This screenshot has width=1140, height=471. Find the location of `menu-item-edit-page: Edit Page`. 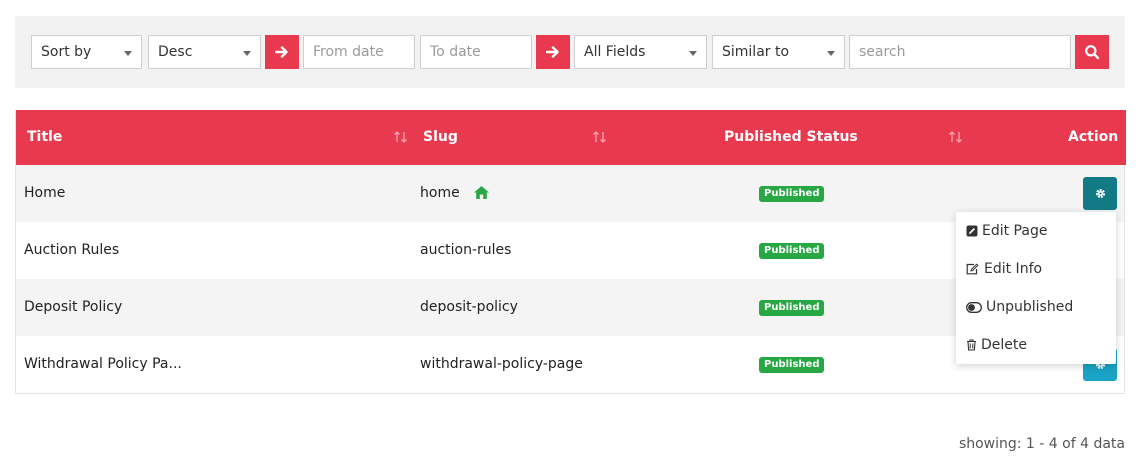

menu-item-edit-page: Edit Page is located at coordinates (1006, 231).